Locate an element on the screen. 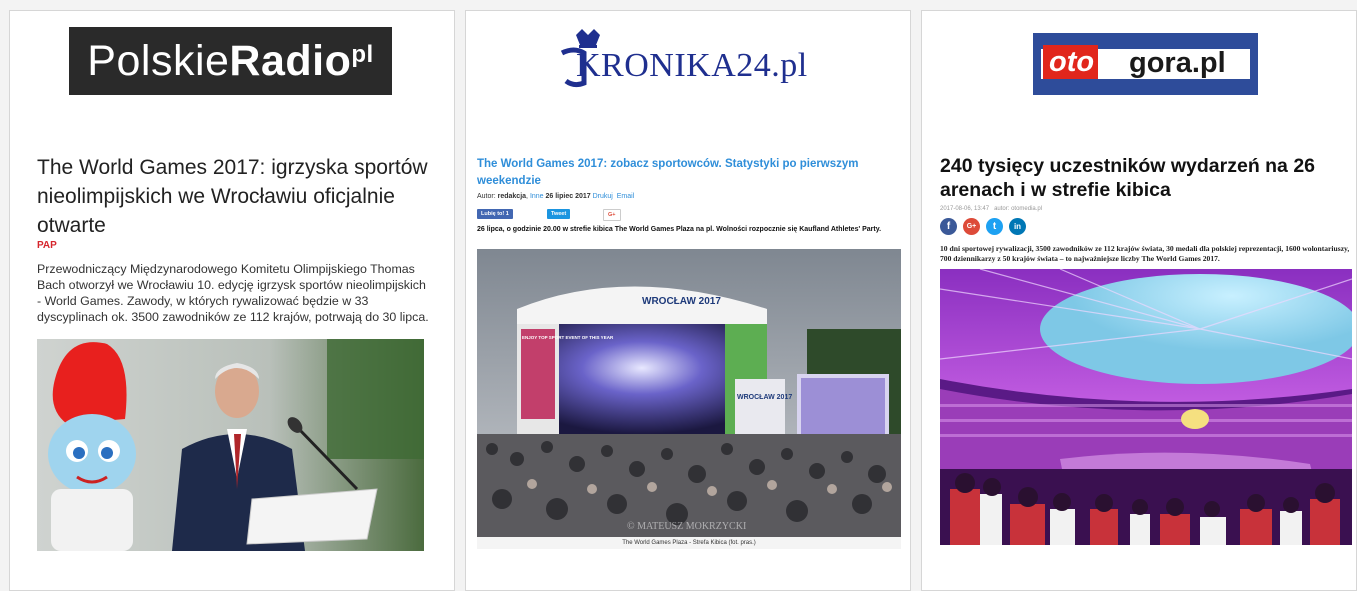 The height and width of the screenshot is (591, 1357). social-buttons: Lubię to! 1 Tweet G+ is located at coordinates (687, 215).